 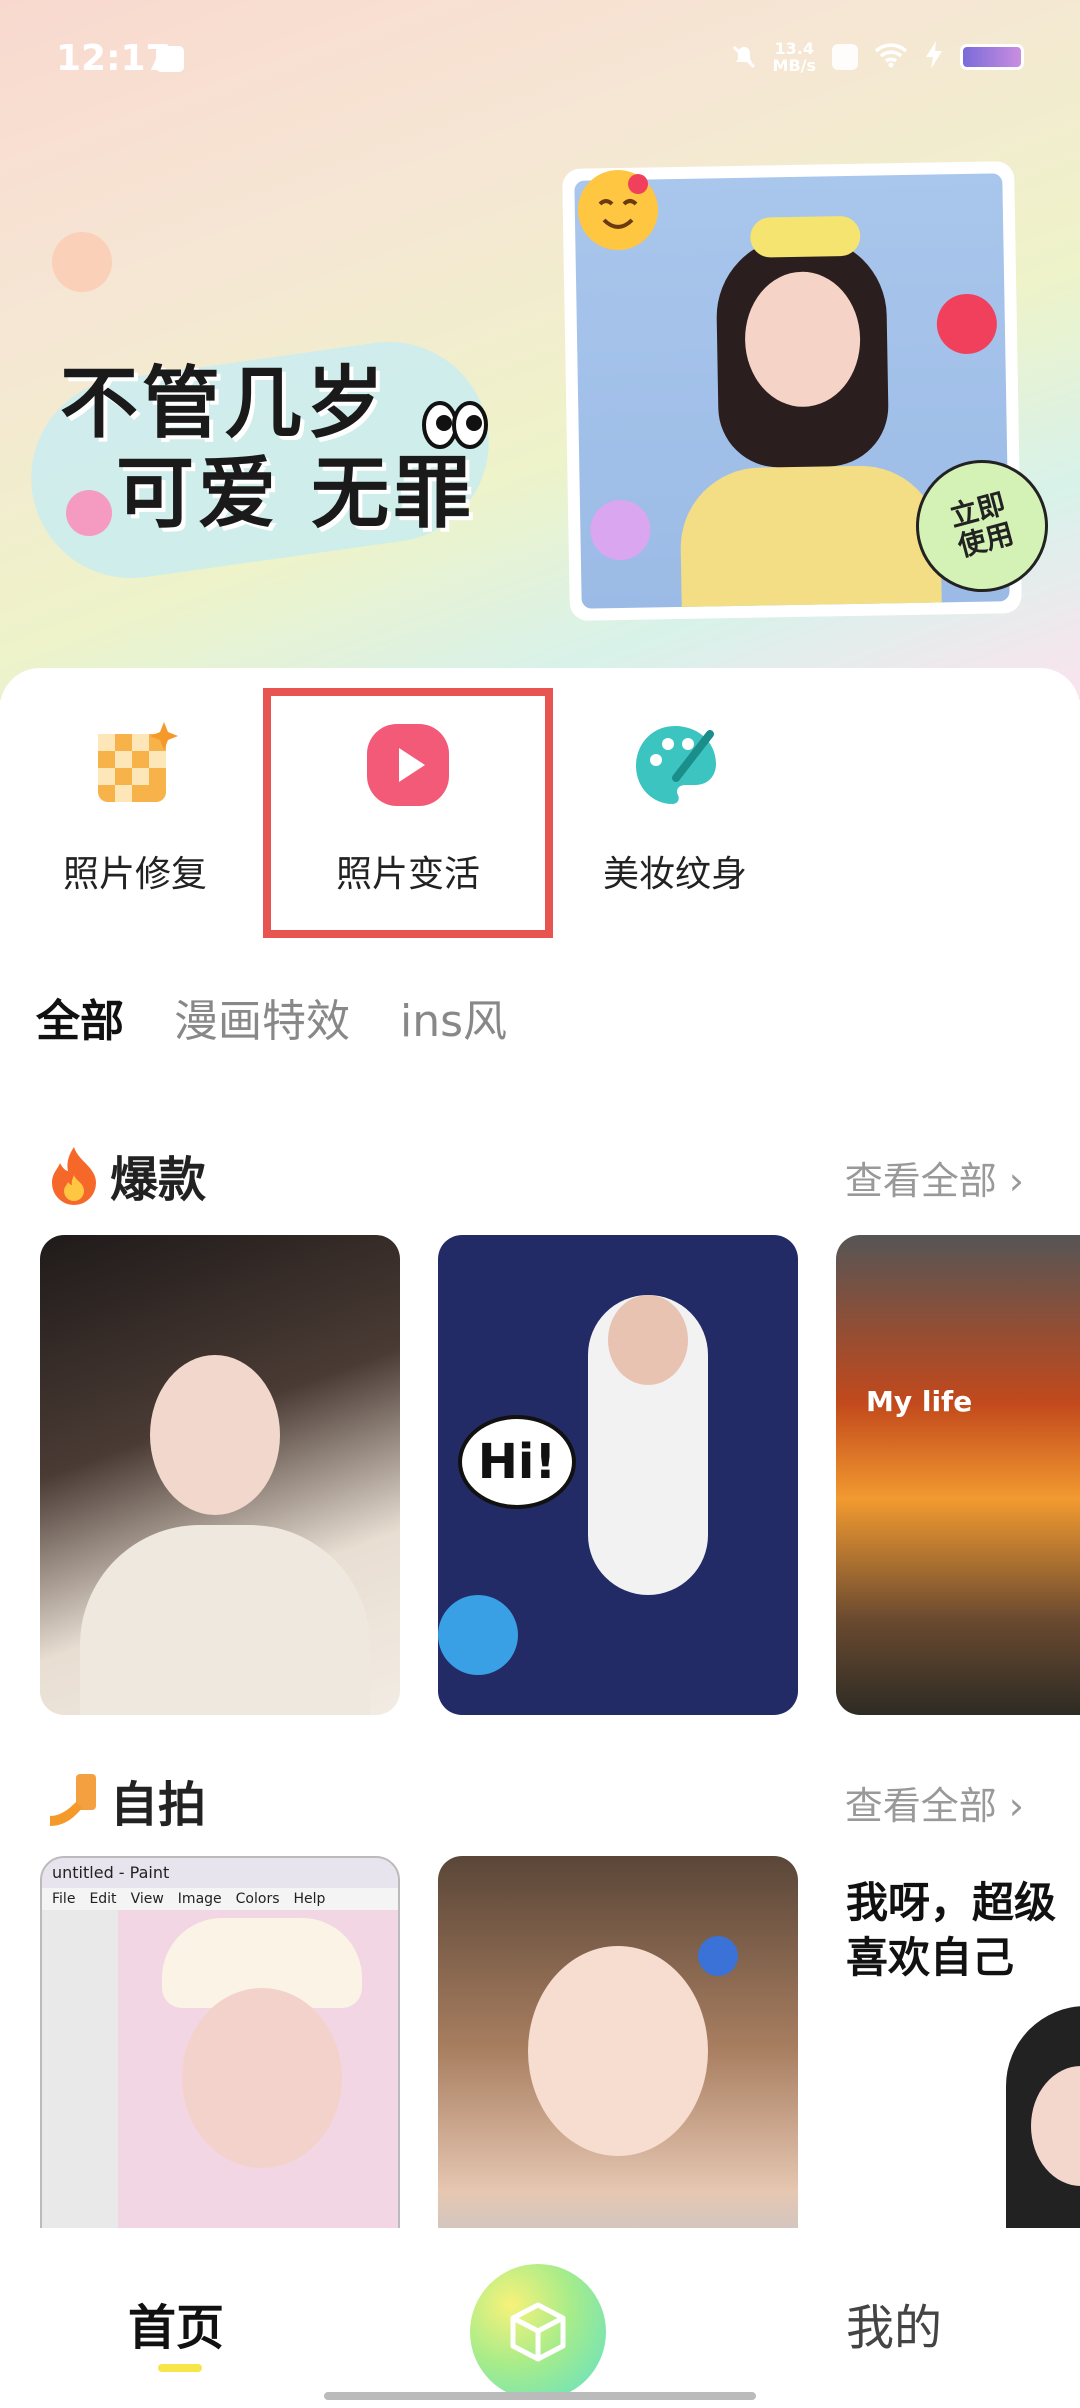 I want to click on tab-ins-style: ins风, so click(x=453, y=1025).